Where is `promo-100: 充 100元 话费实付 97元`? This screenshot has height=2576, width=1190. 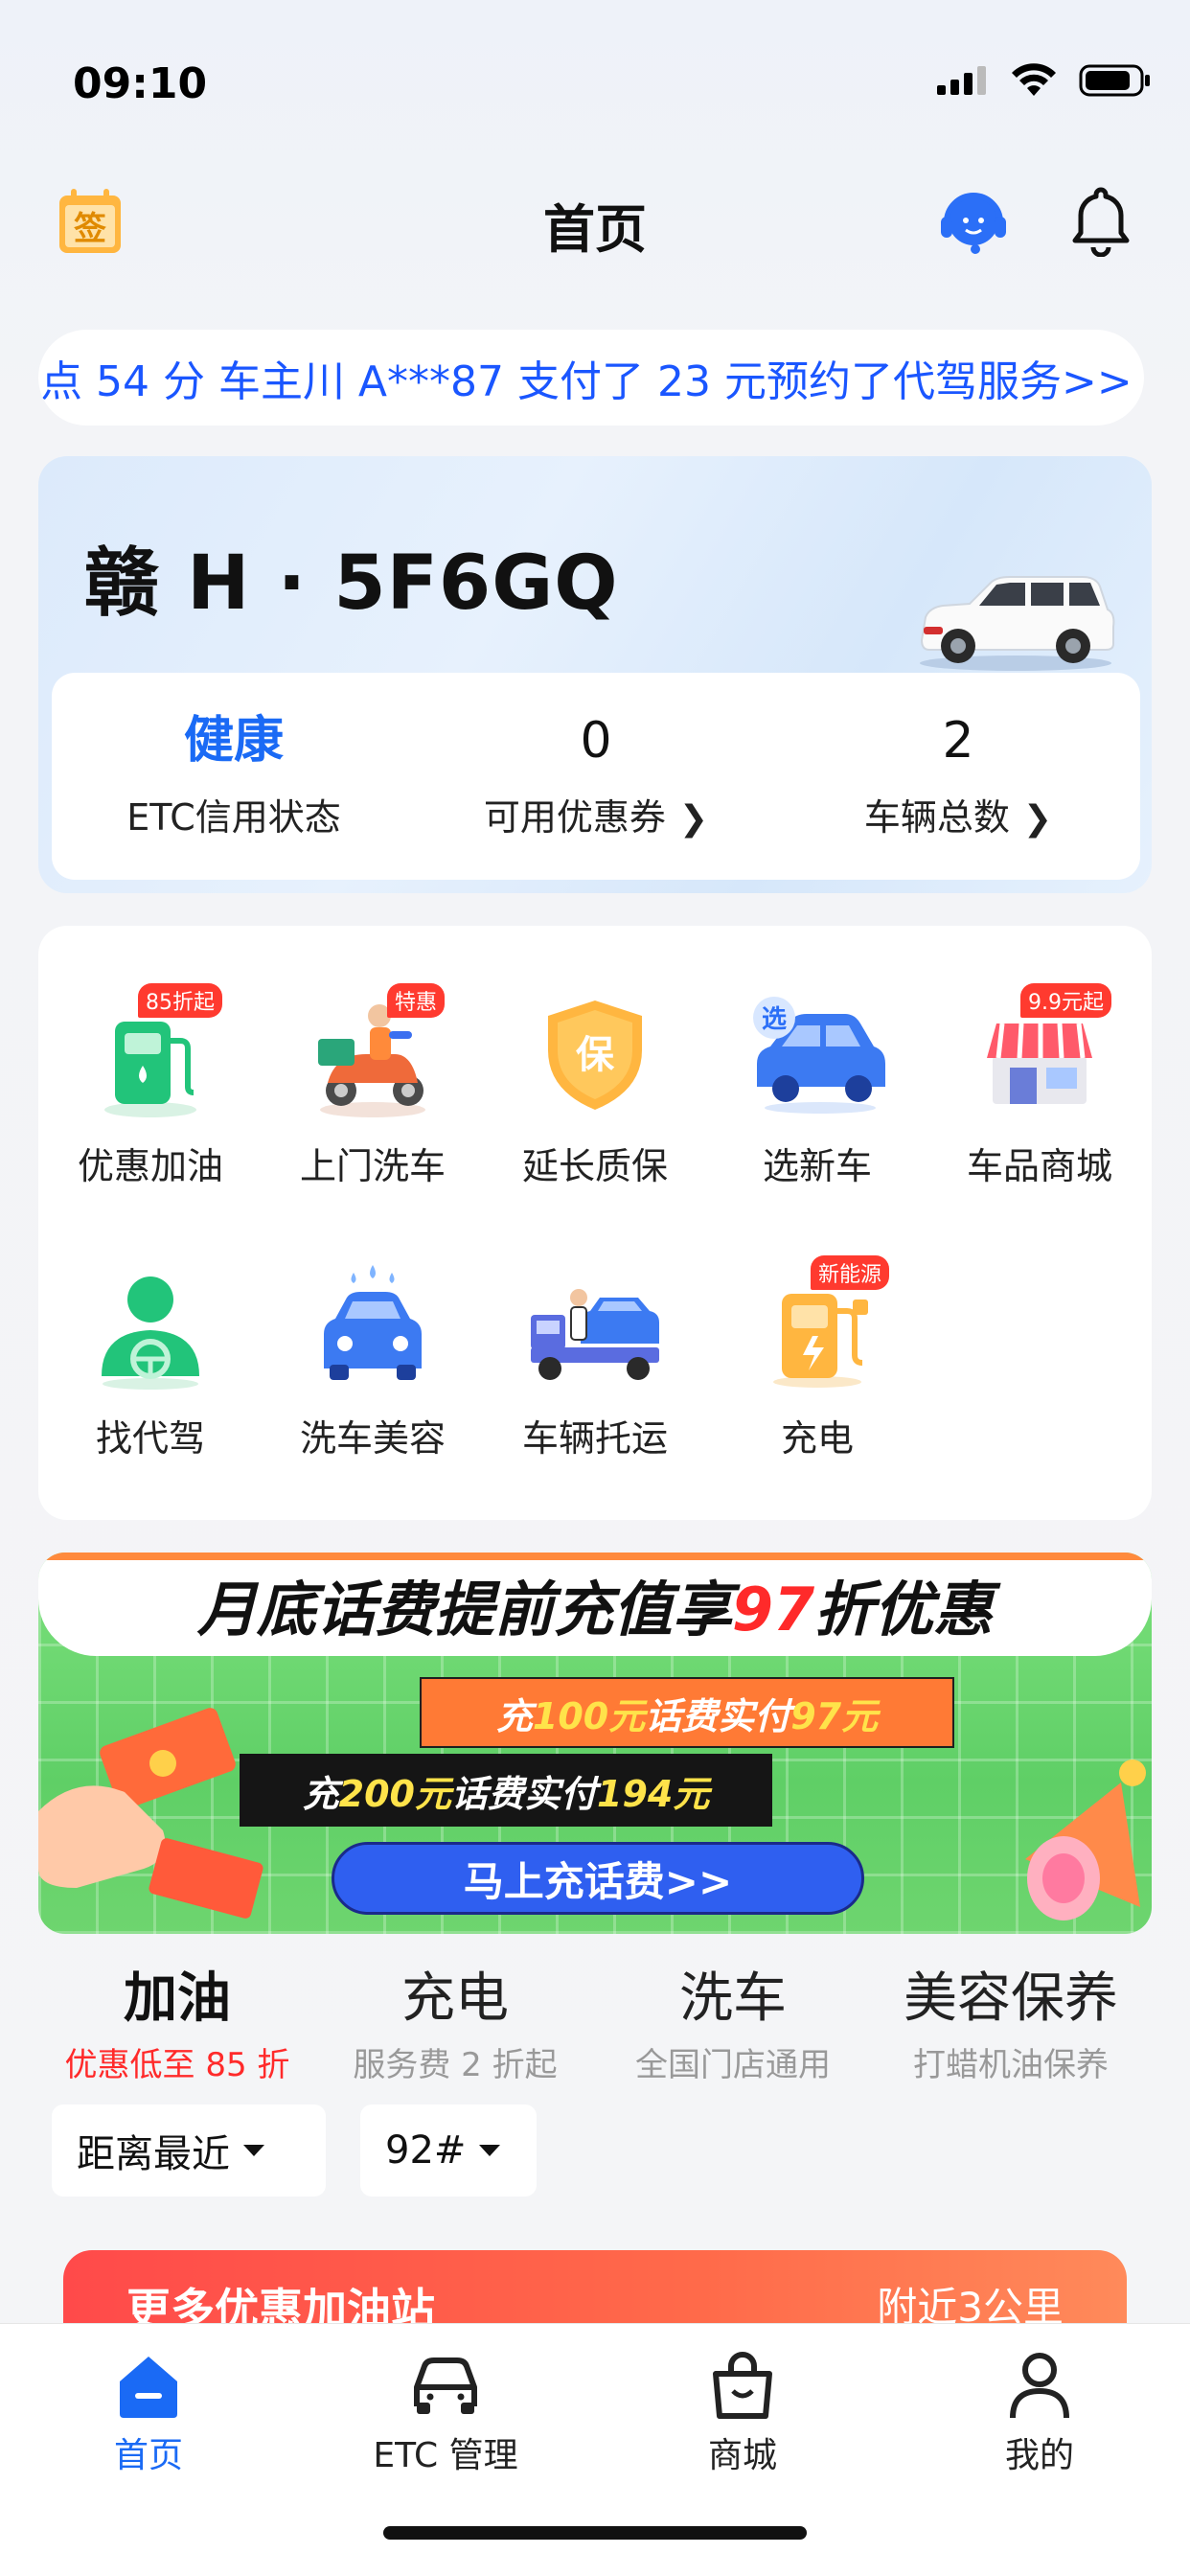
promo-100: 充 100元 话费实付 97元 is located at coordinates (687, 1713).